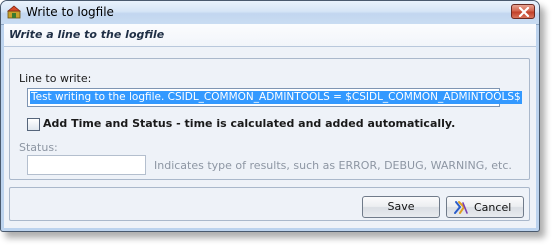 This screenshot has width=558, height=250. Describe the element at coordinates (38, 147) in the screenshot. I see `status-label: Status:` at that location.